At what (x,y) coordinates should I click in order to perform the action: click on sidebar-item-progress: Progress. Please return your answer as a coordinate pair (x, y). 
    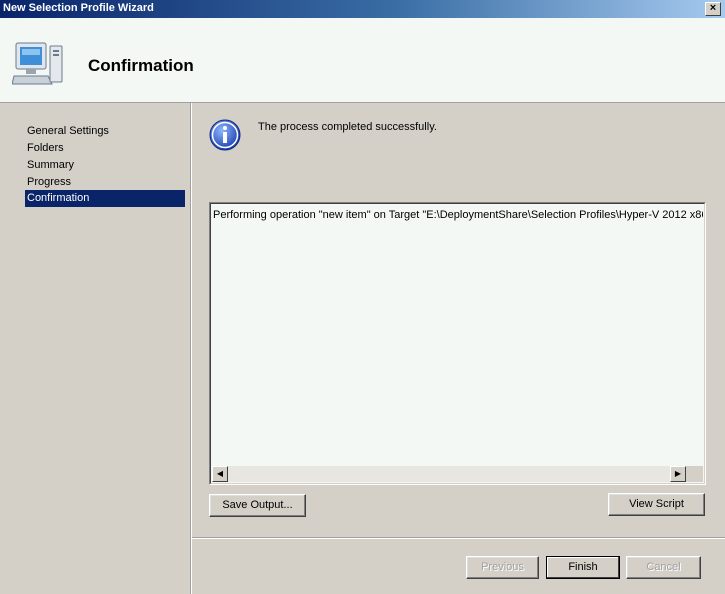
    Looking at the image, I should click on (49, 182).